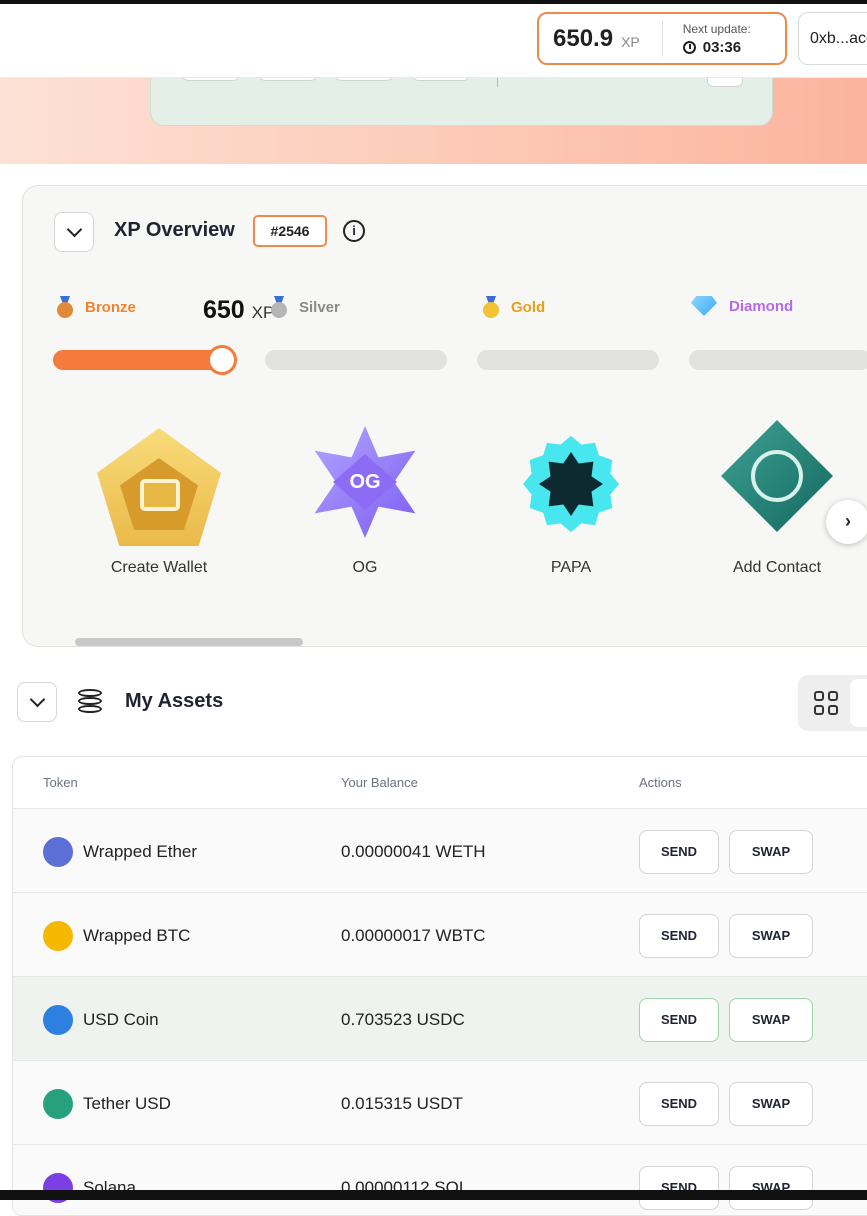 The width and height of the screenshot is (867, 1216). I want to click on next-update-timer: 03:36, so click(716, 47).